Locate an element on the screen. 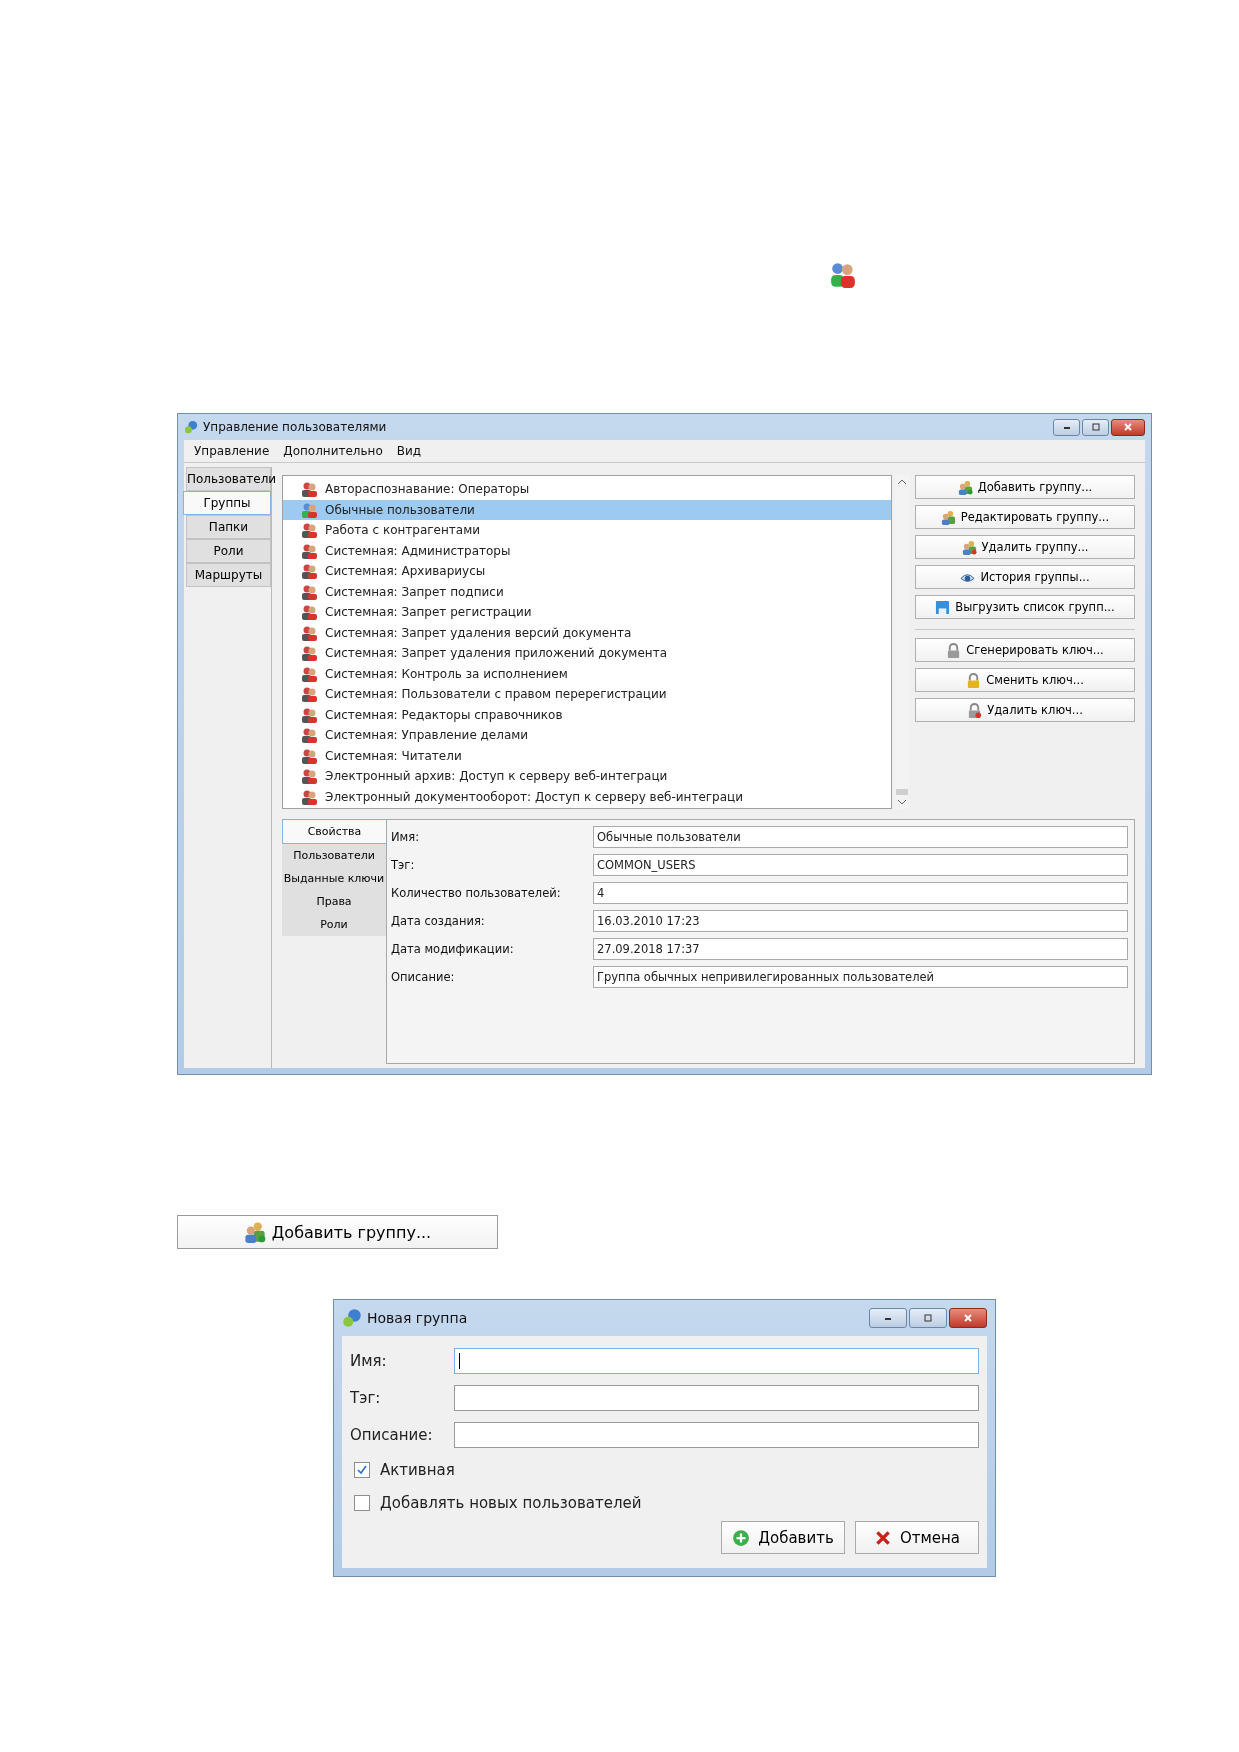 The width and height of the screenshot is (1239, 1752). scroll-down-icon is located at coordinates (902, 802).